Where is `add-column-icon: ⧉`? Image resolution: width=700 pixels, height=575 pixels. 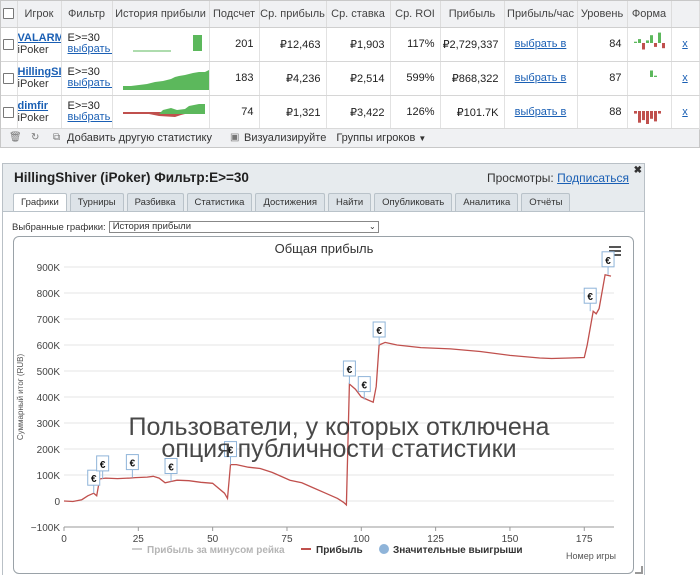
add-column-icon: ⧉ is located at coordinates (57, 137).